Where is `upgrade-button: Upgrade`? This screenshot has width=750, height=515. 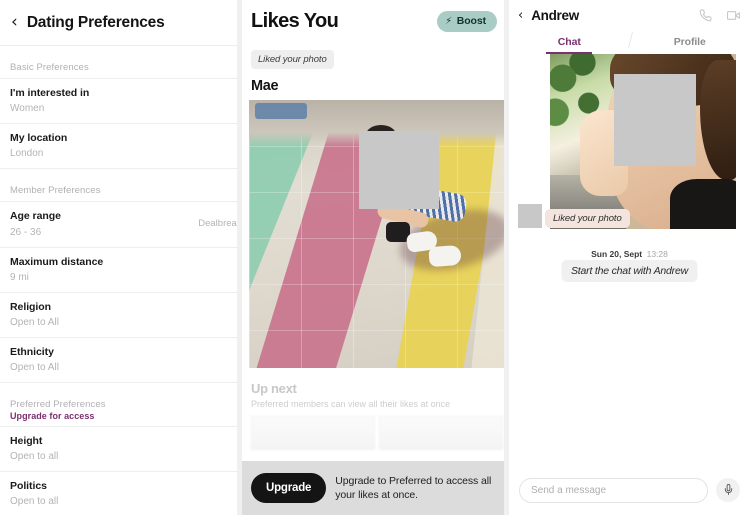 upgrade-button: Upgrade is located at coordinates (289, 488).